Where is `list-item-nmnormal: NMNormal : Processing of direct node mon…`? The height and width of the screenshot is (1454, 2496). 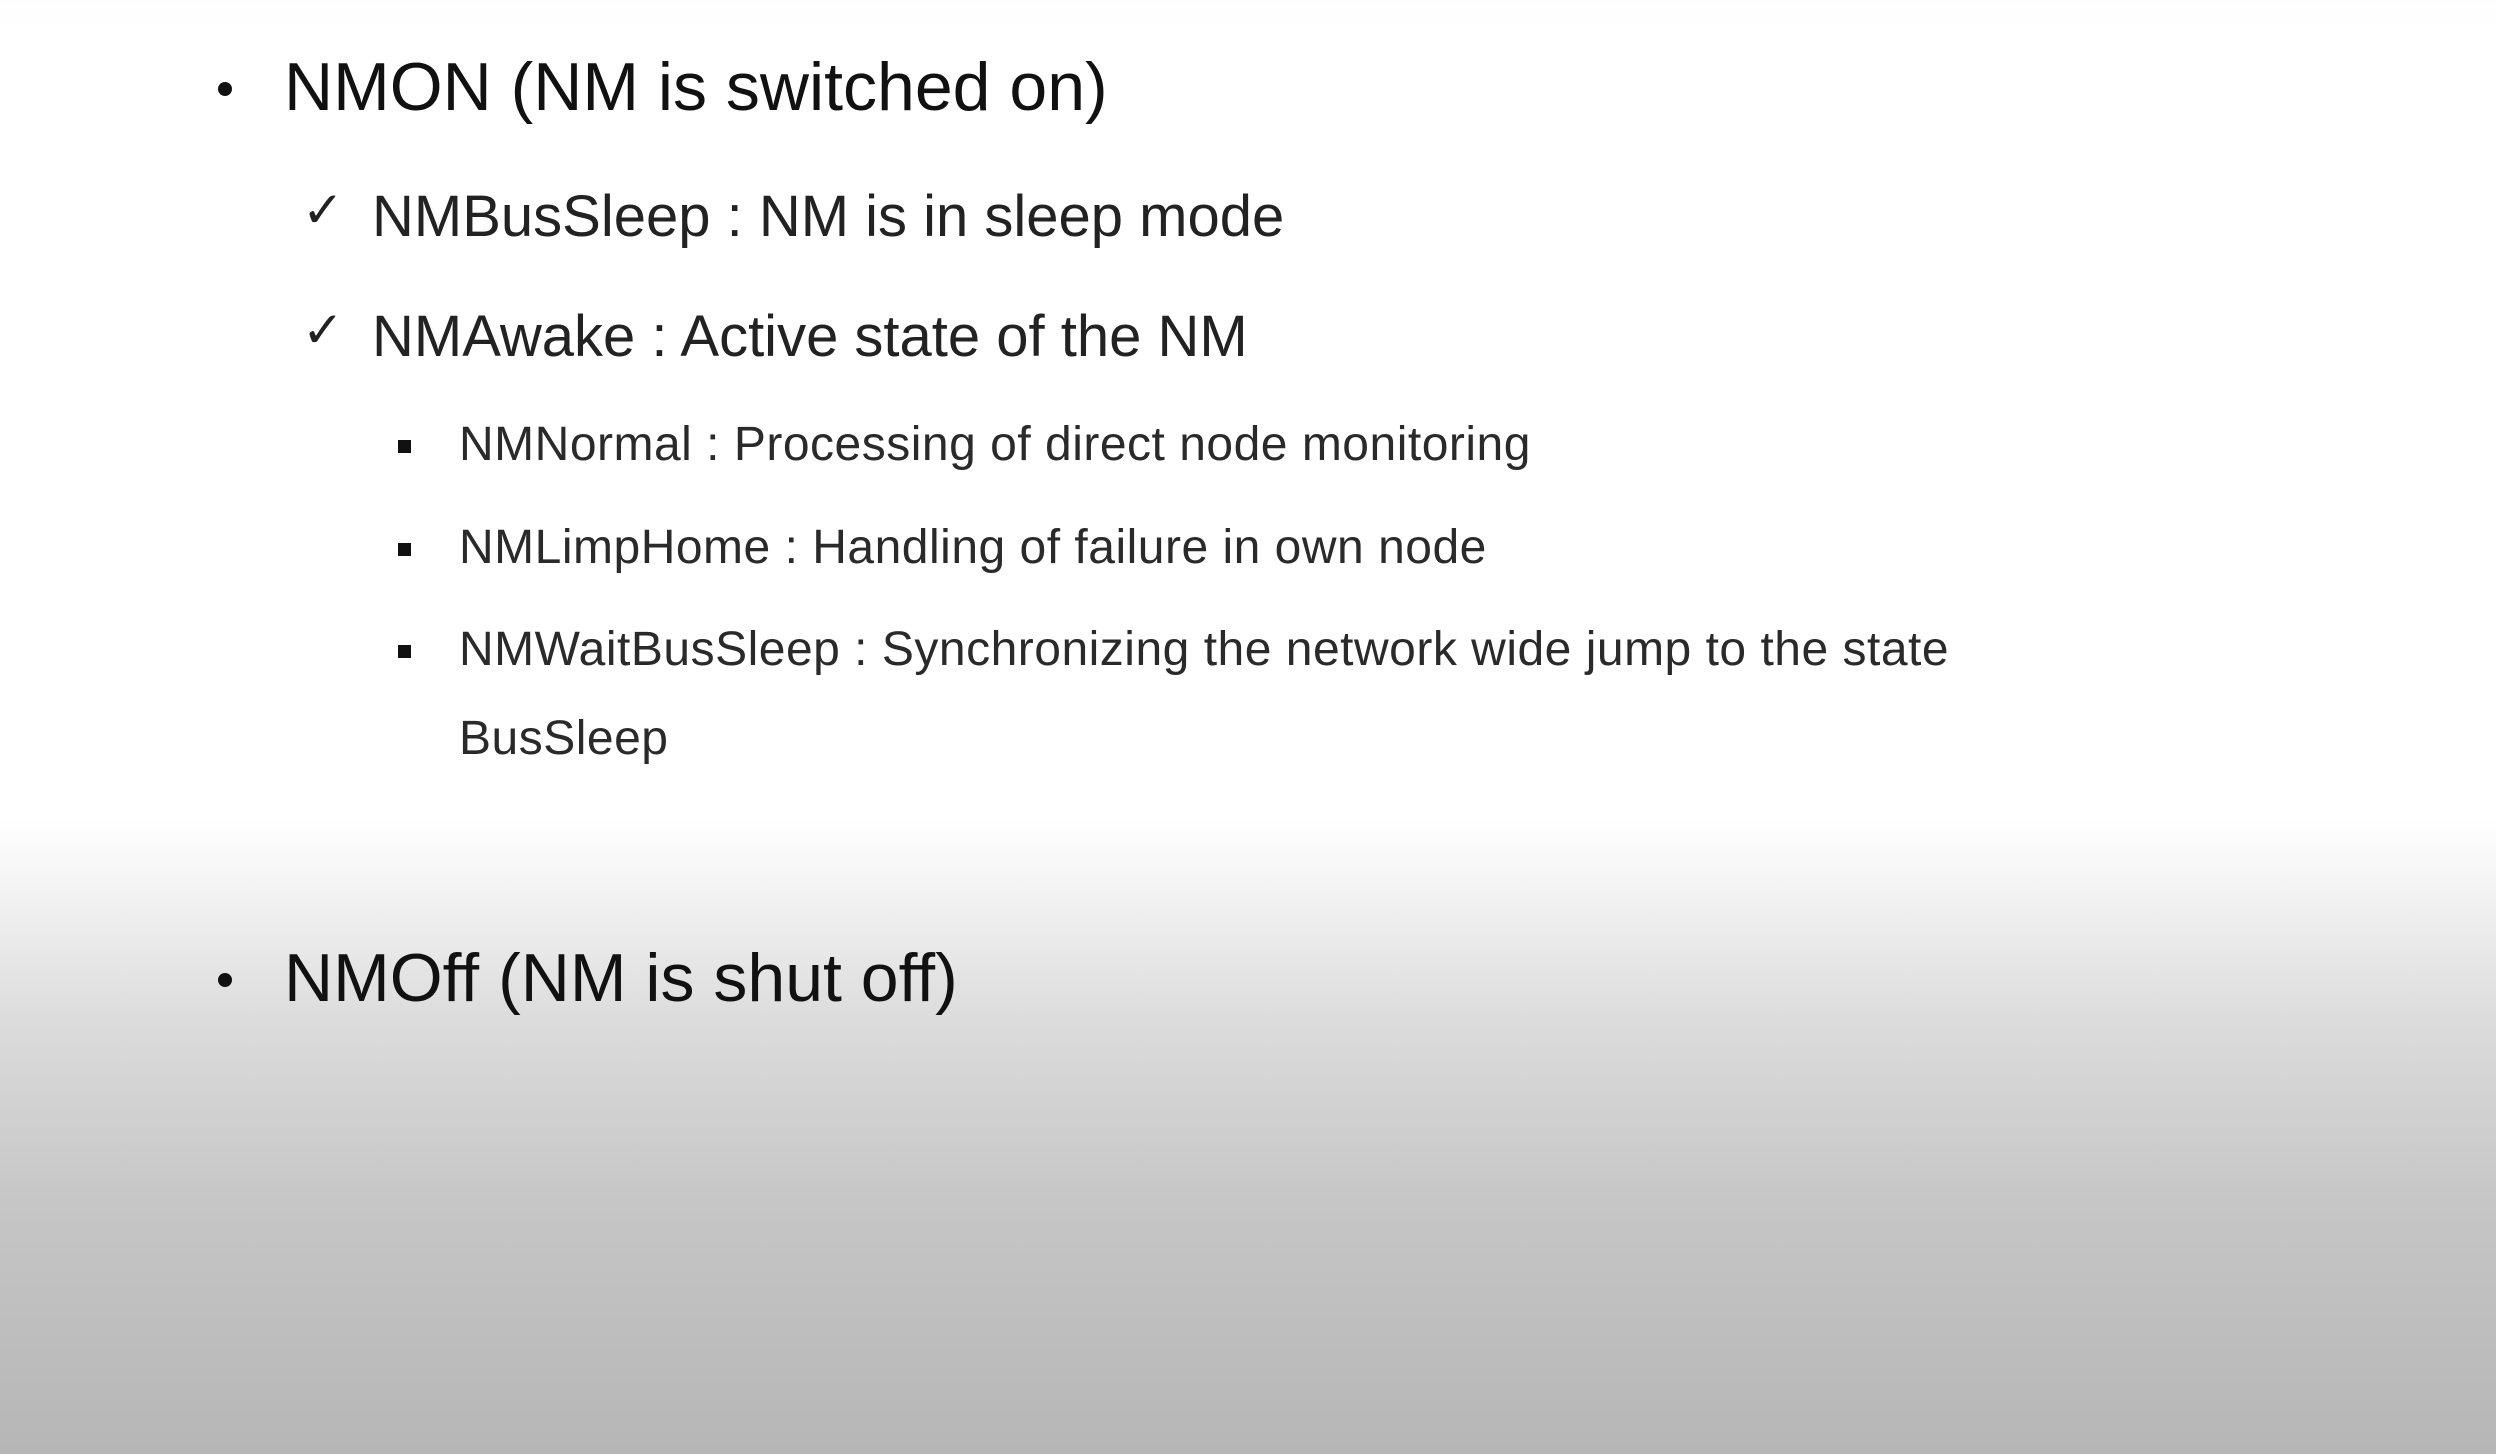
list-item-nmnormal: NMNormal : Processing of direct node mon… is located at coordinates (995, 444).